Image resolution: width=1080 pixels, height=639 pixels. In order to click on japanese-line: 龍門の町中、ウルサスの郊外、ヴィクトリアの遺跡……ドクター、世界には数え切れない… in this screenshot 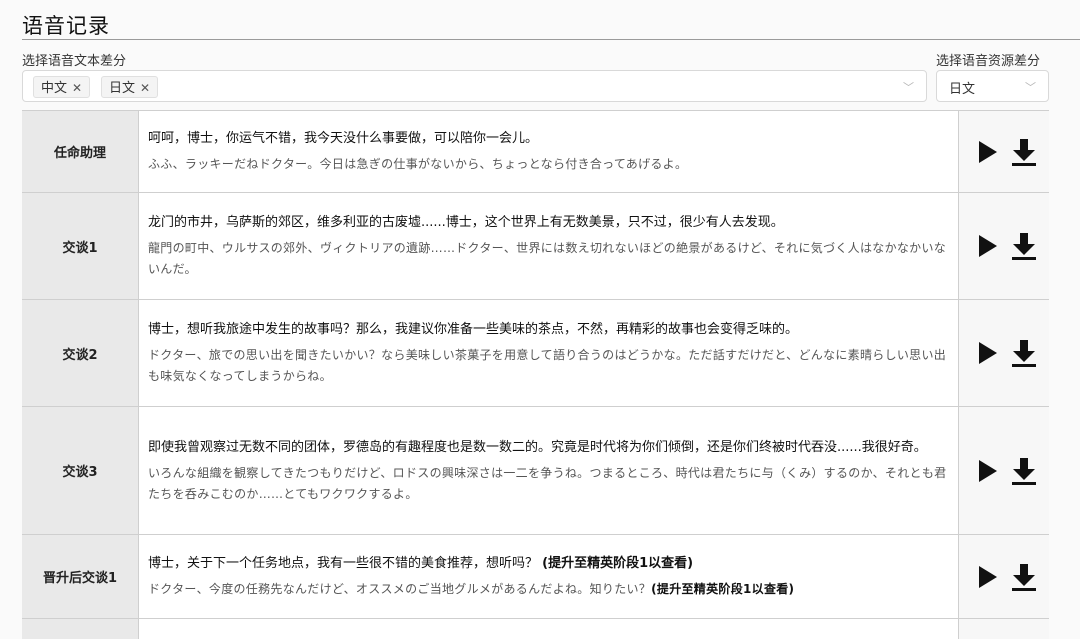, I will do `click(548, 259)`.